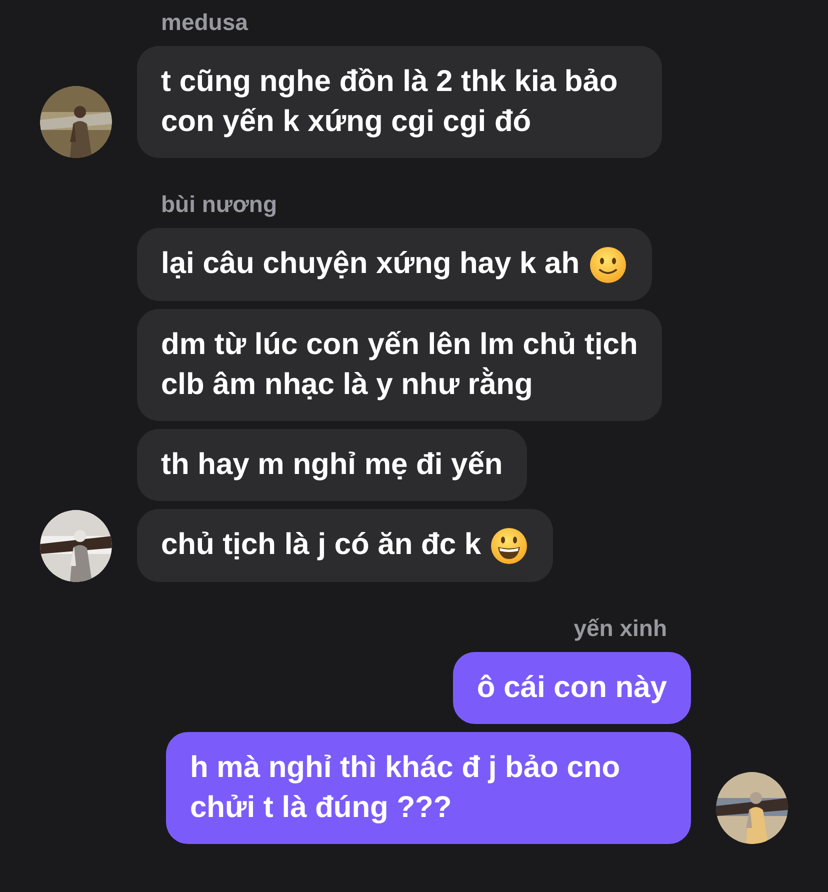 The image size is (828, 892). I want to click on message-bubble: th hay m nghỉ mẹ đi yến, so click(332, 465).